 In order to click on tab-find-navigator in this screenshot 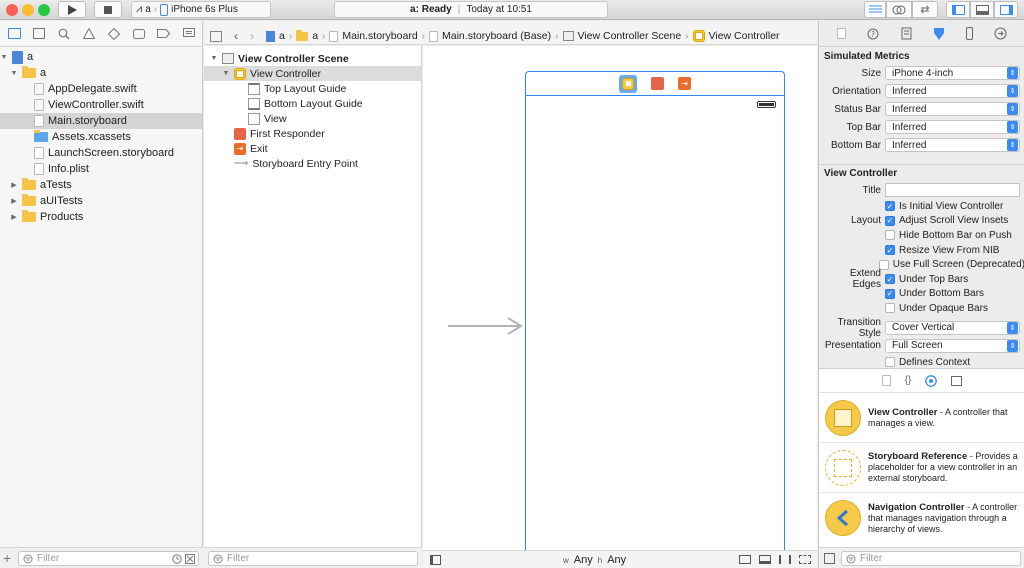, I will do `click(64, 34)`.